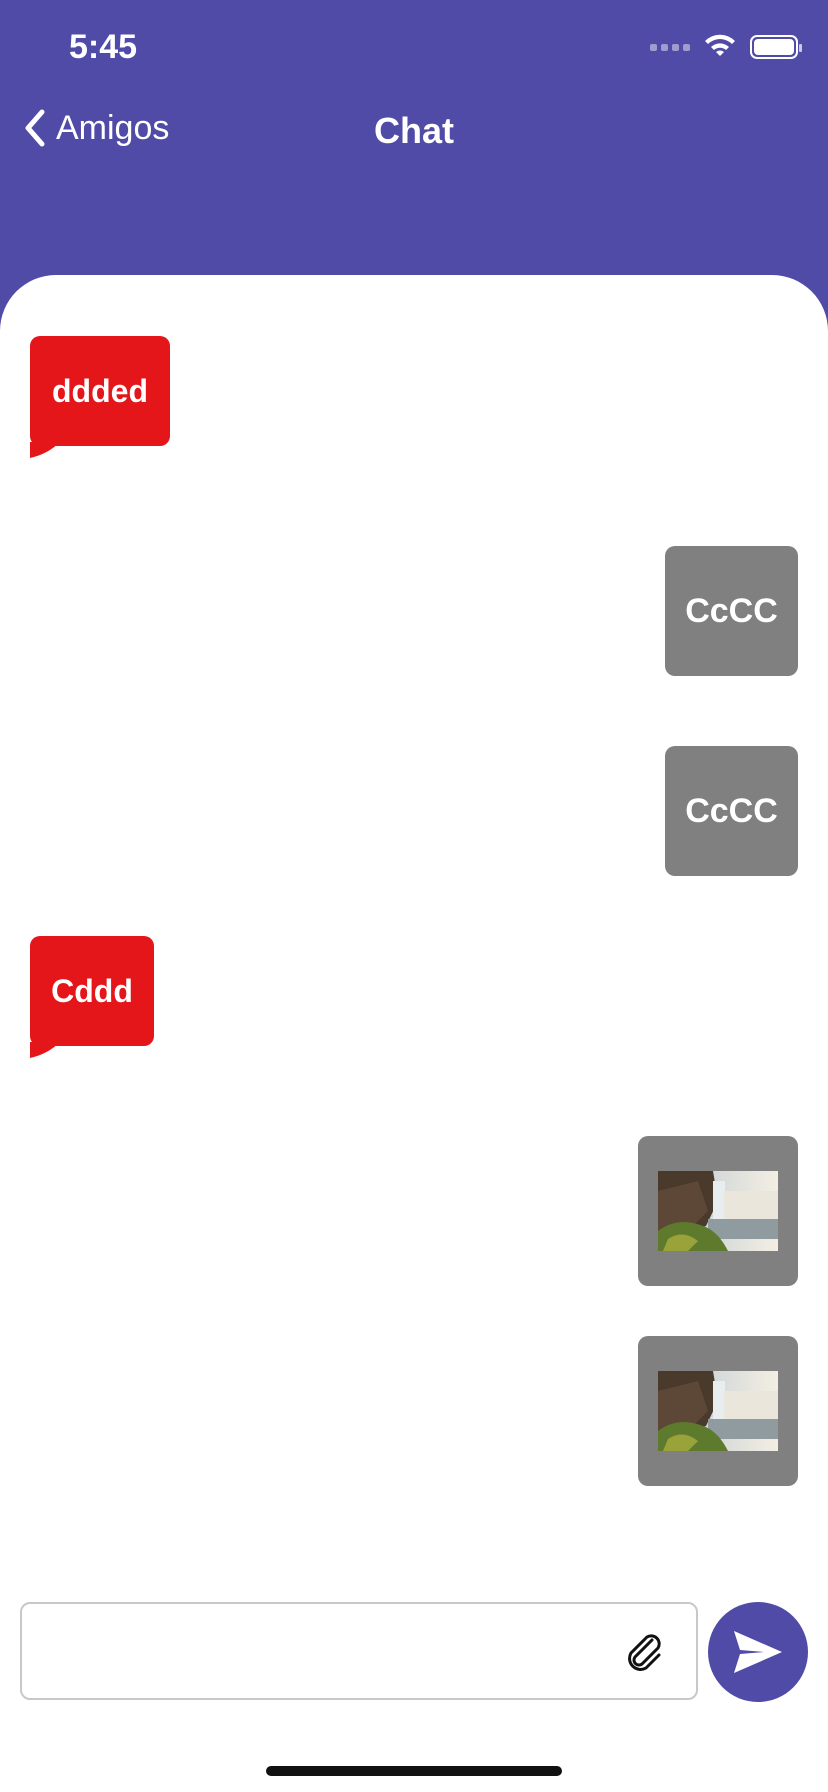  I want to click on status-icons, so click(726, 47).